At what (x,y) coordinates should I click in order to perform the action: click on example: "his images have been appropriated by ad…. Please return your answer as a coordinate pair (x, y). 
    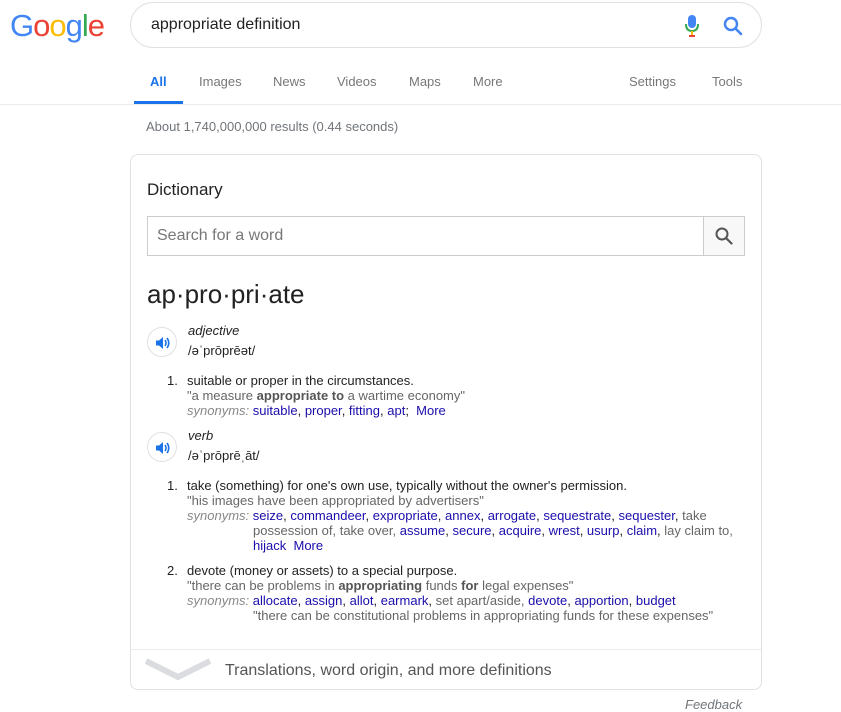
    Looking at the image, I should click on (335, 500).